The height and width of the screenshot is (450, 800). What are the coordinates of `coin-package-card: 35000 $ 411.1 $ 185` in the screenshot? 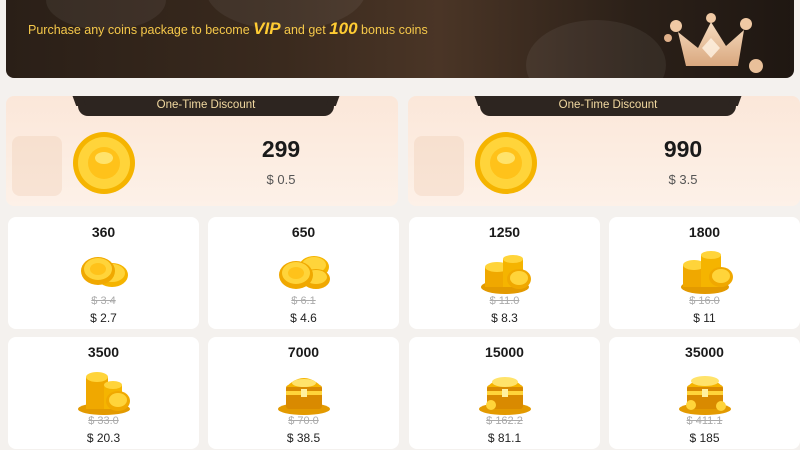 It's located at (704, 393).